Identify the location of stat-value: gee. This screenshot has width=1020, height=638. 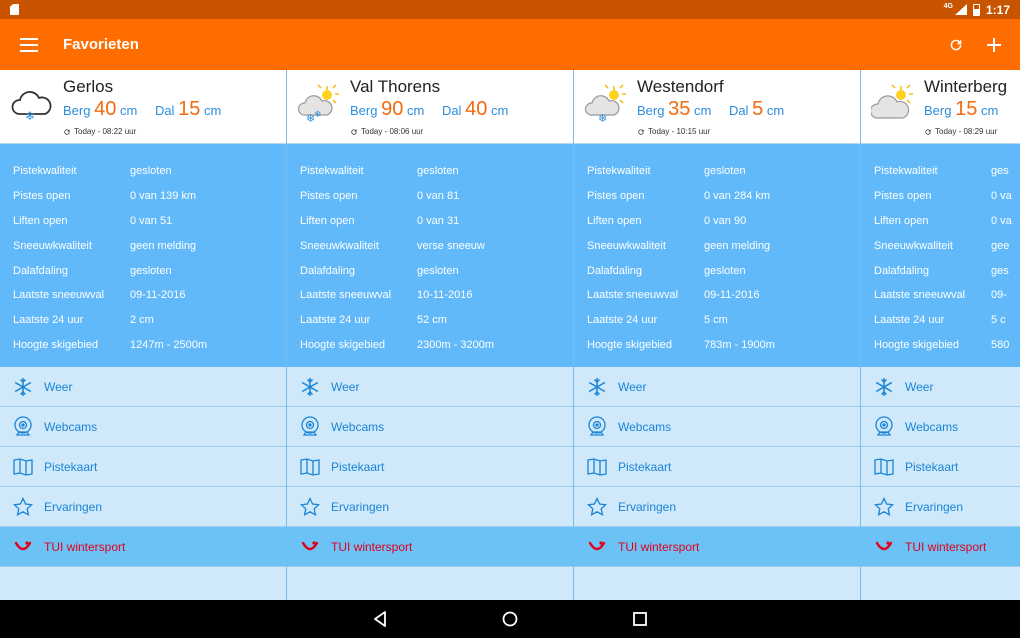
(1000, 245).